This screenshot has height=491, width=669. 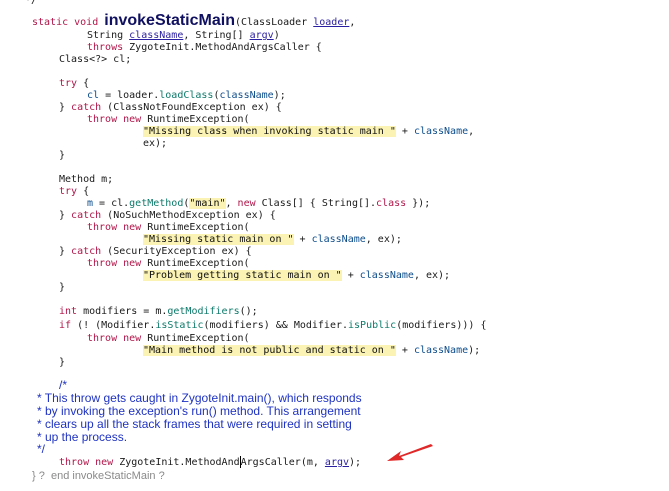 What do you see at coordinates (213, 35) in the screenshot?
I see `code-text: , String[]` at bounding box center [213, 35].